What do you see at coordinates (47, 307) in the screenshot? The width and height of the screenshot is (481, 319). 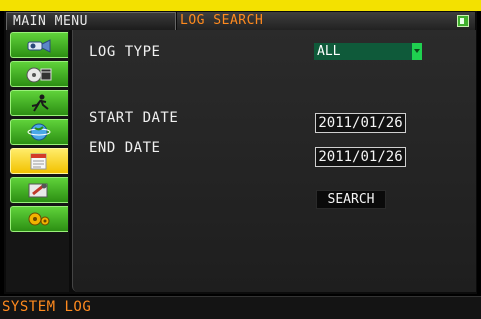 I see `status-text: SYSTEM LOG` at bounding box center [47, 307].